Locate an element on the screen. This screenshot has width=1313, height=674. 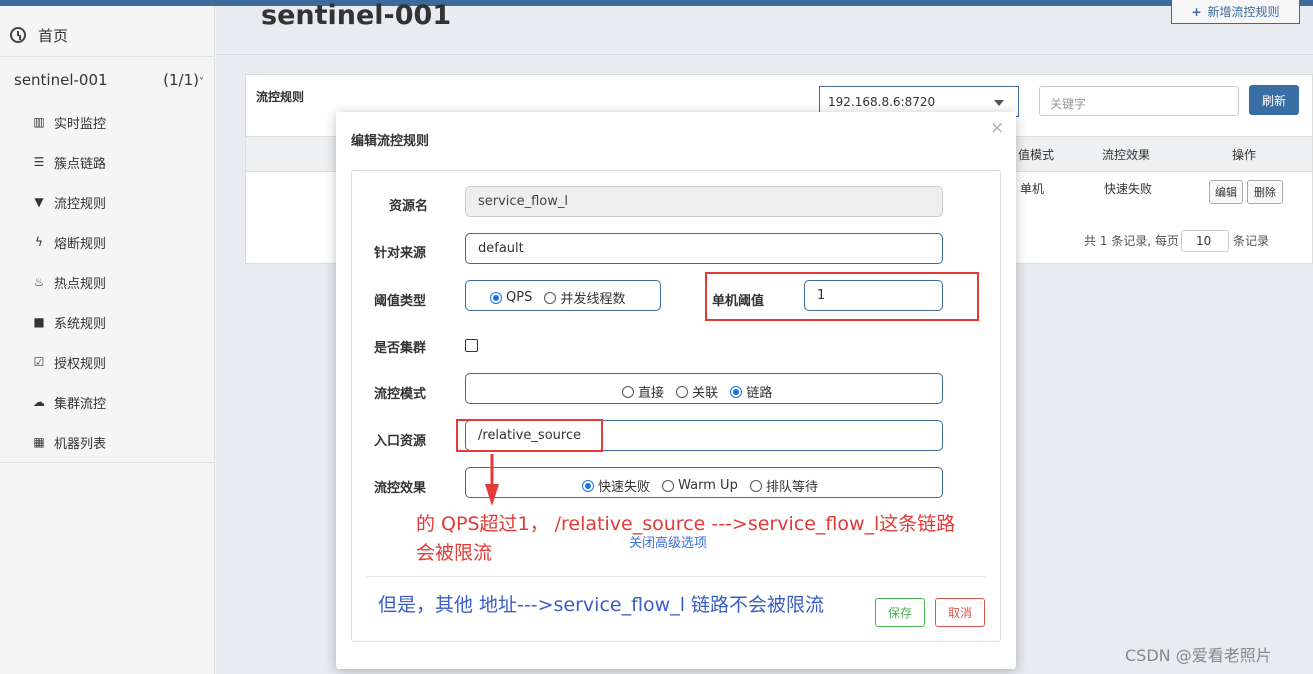
origin-input: default is located at coordinates (704, 248).